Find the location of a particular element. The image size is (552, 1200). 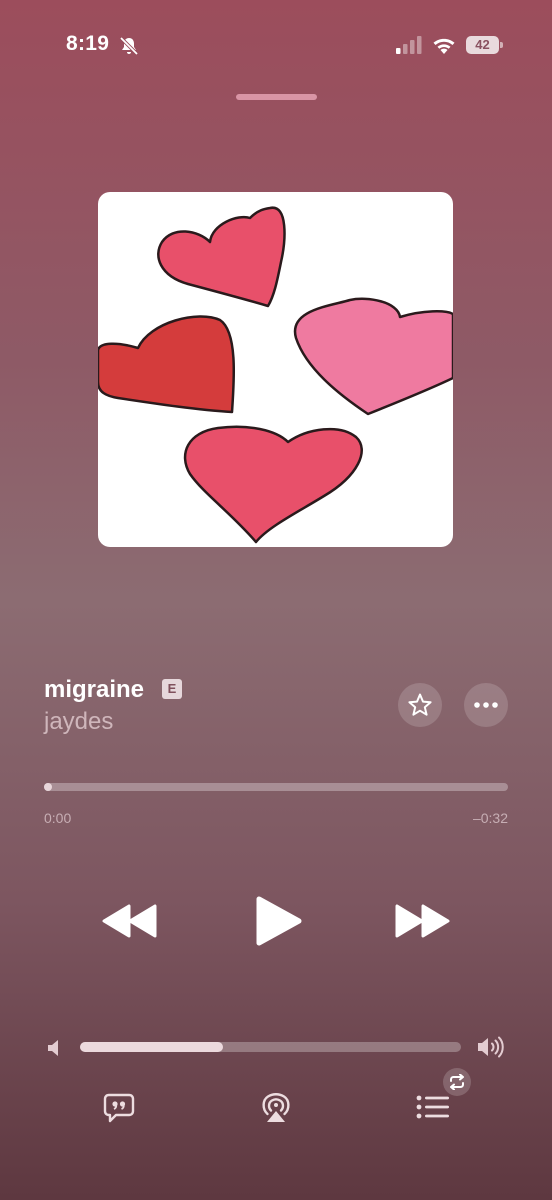

artist-name: jaydes is located at coordinates (78, 722).